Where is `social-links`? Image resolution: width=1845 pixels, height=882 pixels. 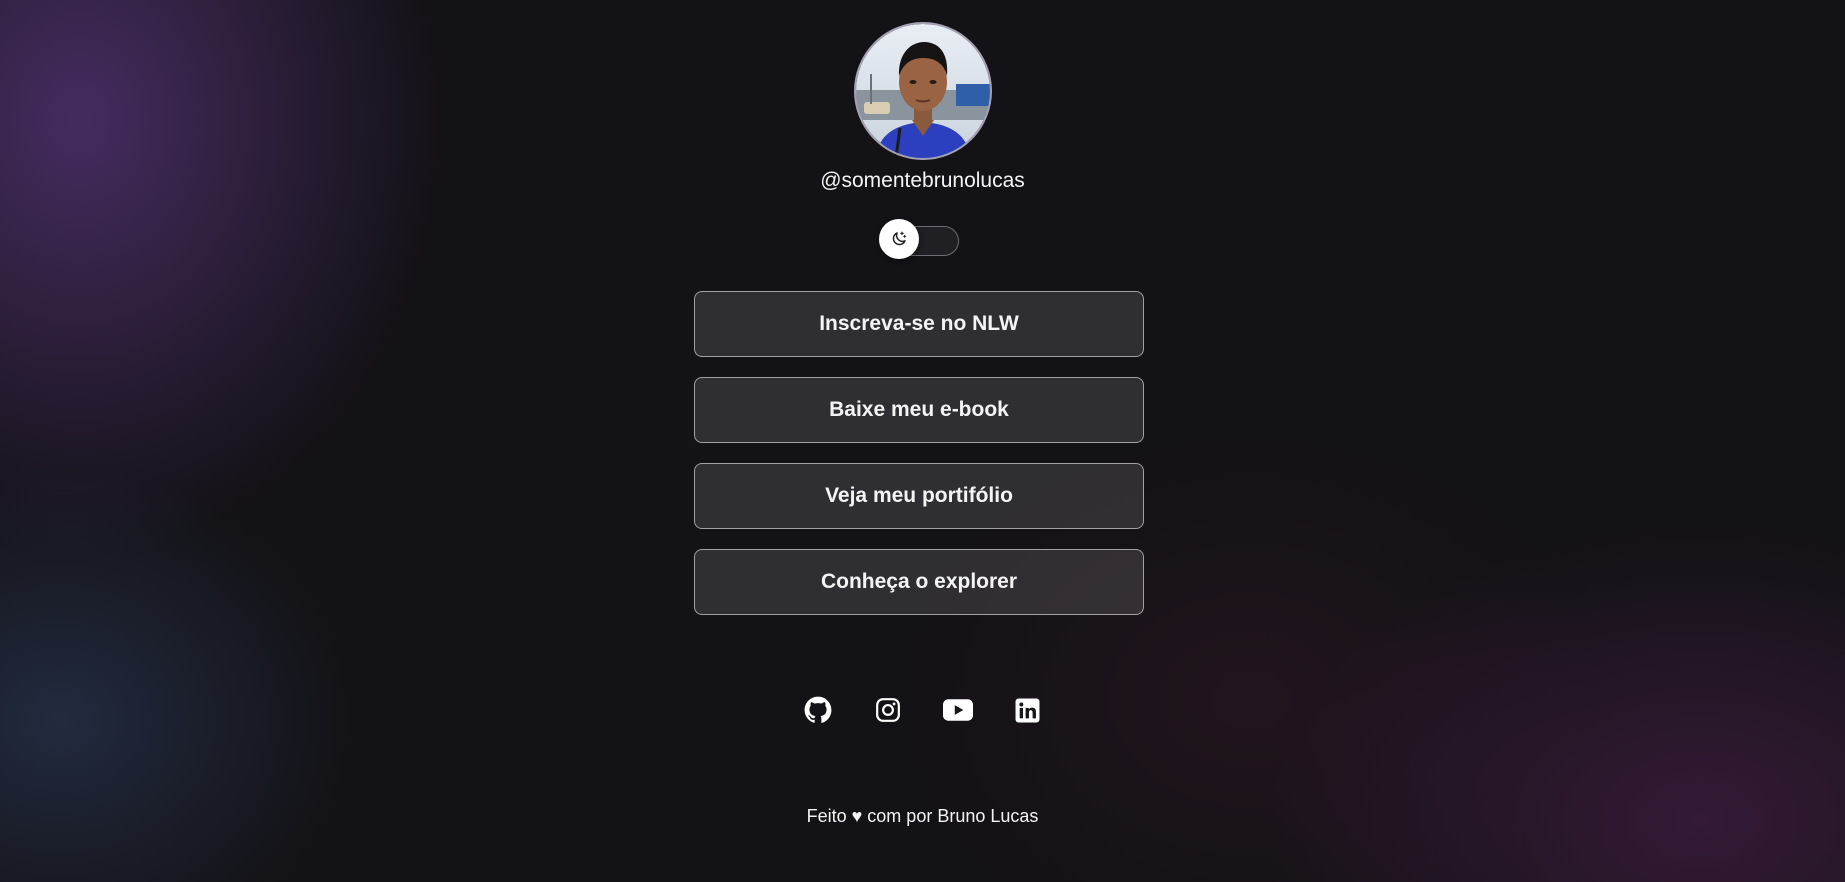 social-links is located at coordinates (922, 710).